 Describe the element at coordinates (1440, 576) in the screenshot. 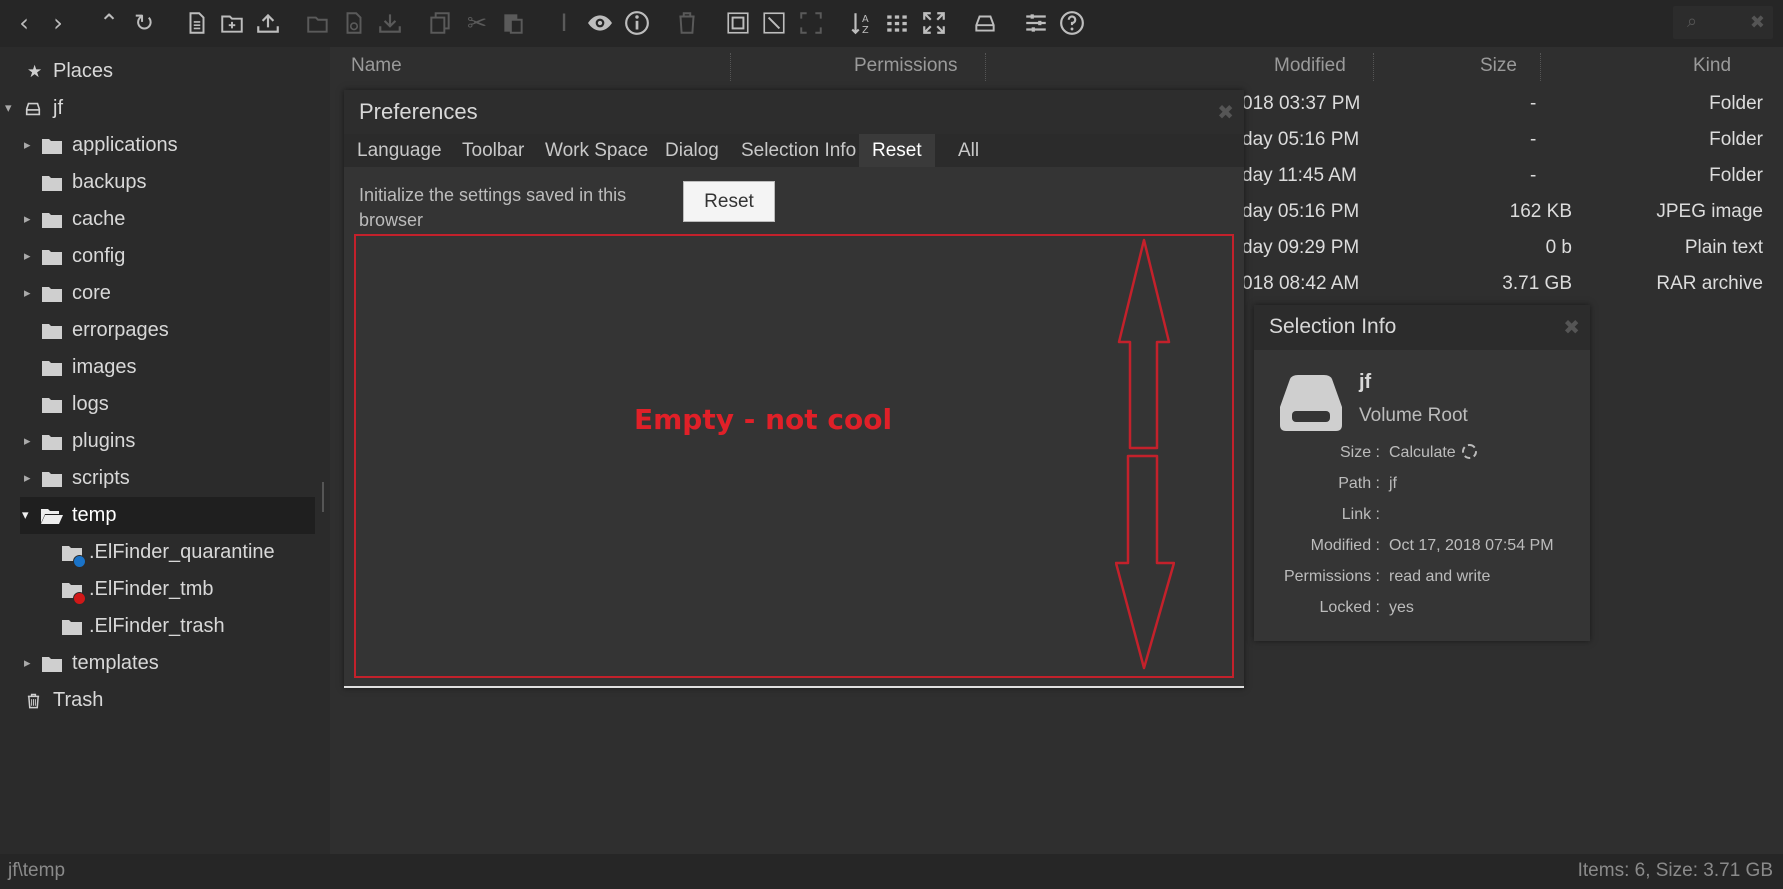

I see `info-value: read and write` at that location.